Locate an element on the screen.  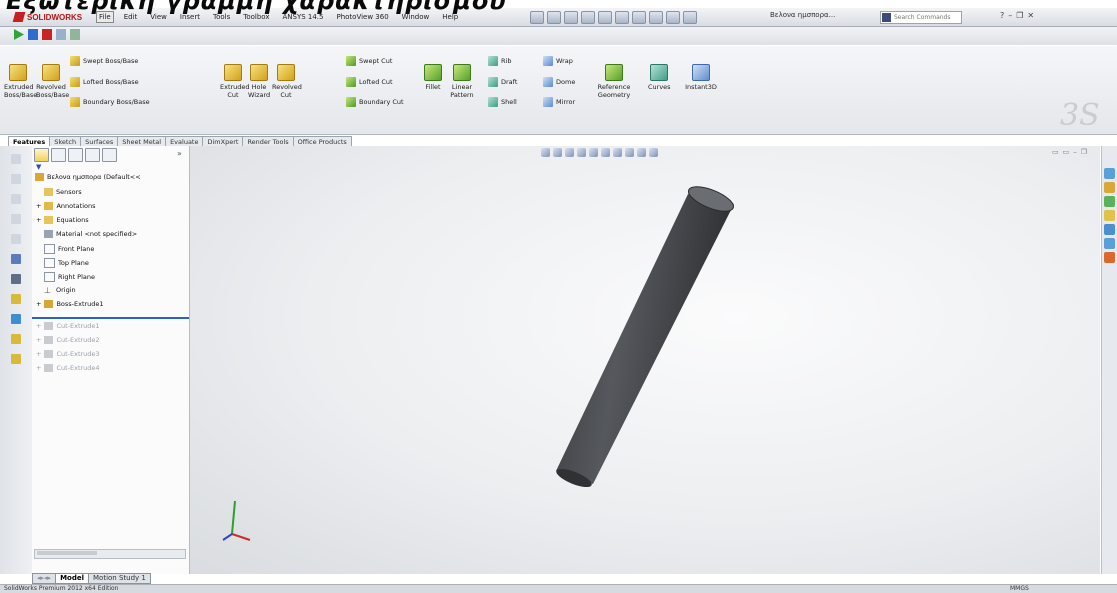
revolved-boss-button: Revolved Boss/Base is located at coordinates (52, 81).